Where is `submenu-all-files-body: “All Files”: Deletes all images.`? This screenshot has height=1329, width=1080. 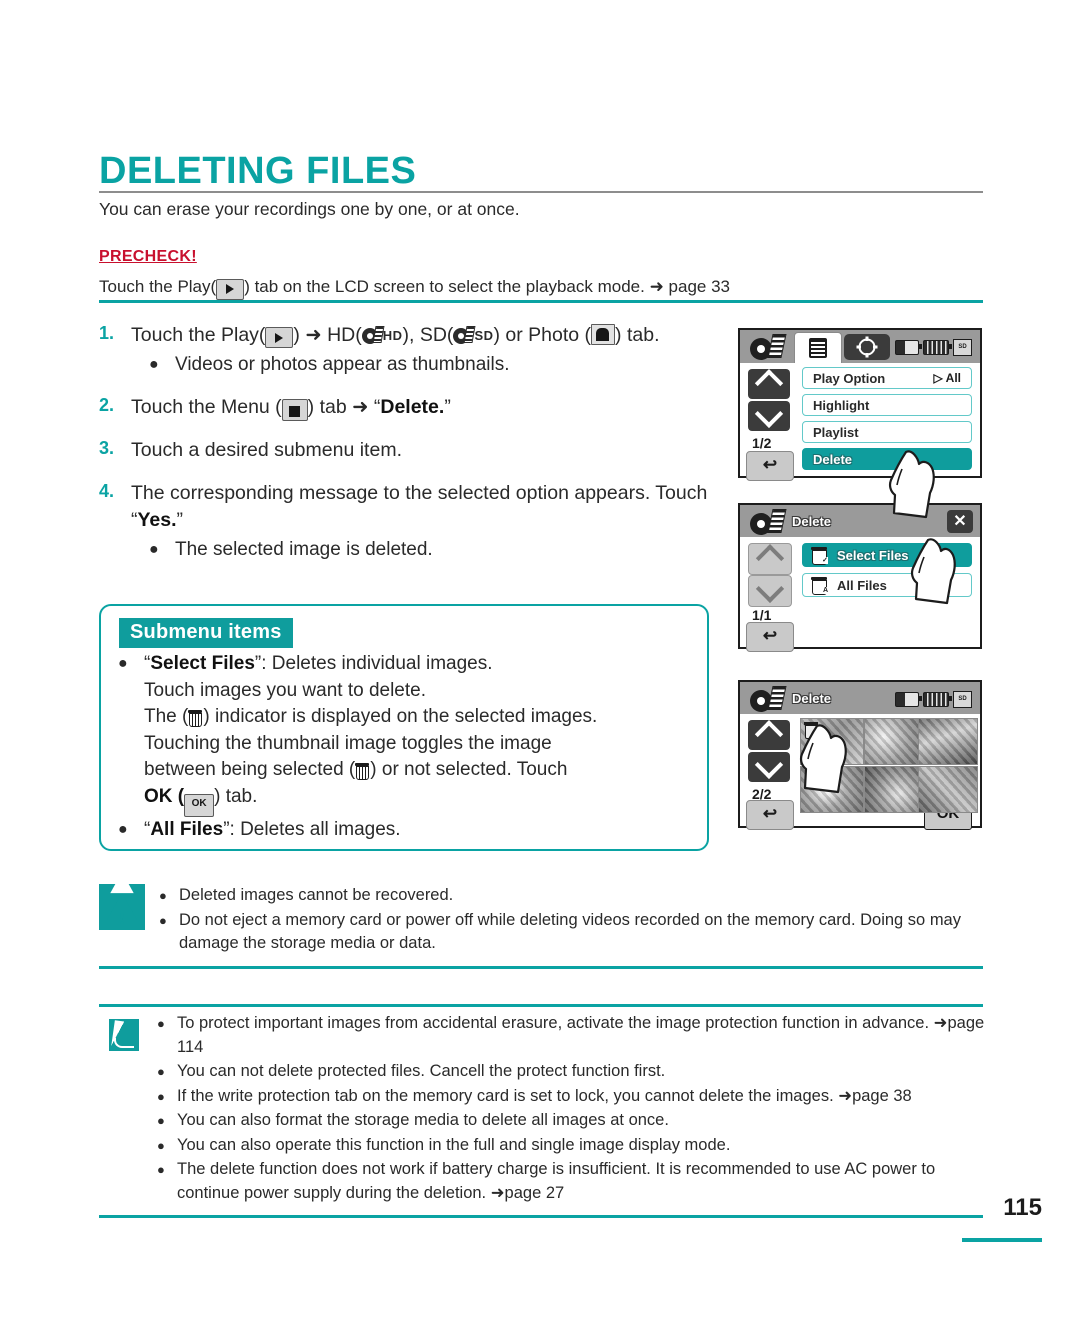
submenu-all-files-body: “All Files”: Deletes all images. is located at coordinates (272, 830).